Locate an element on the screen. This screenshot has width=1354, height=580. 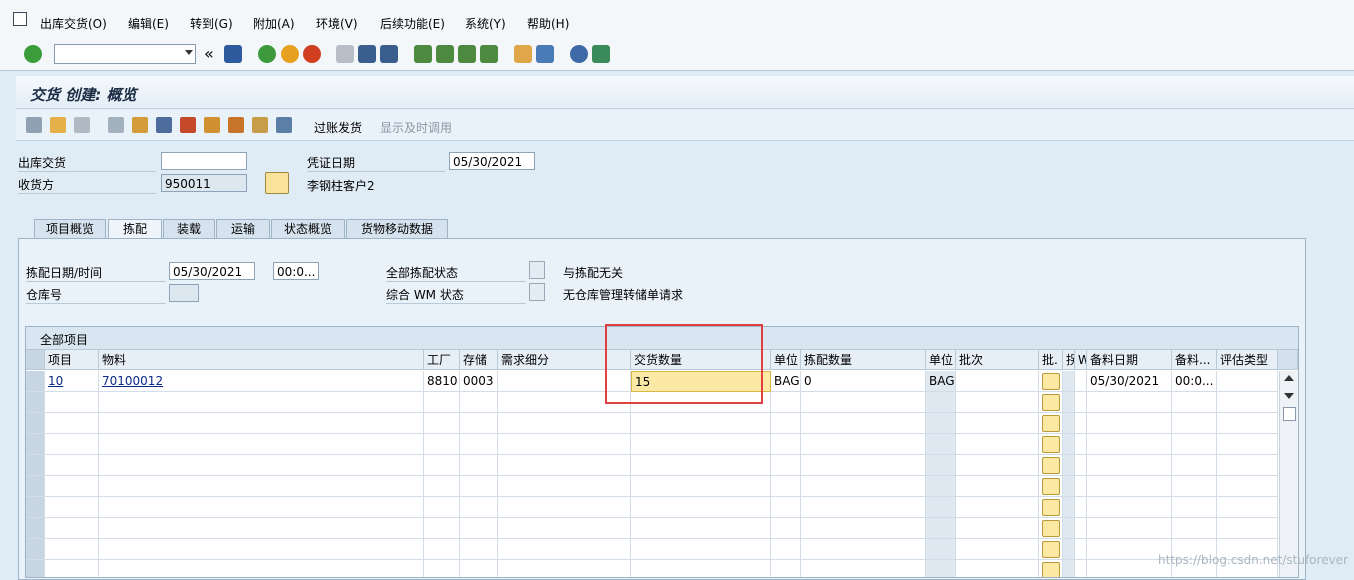
material-number: 70100012 is located at coordinates (261, 381).